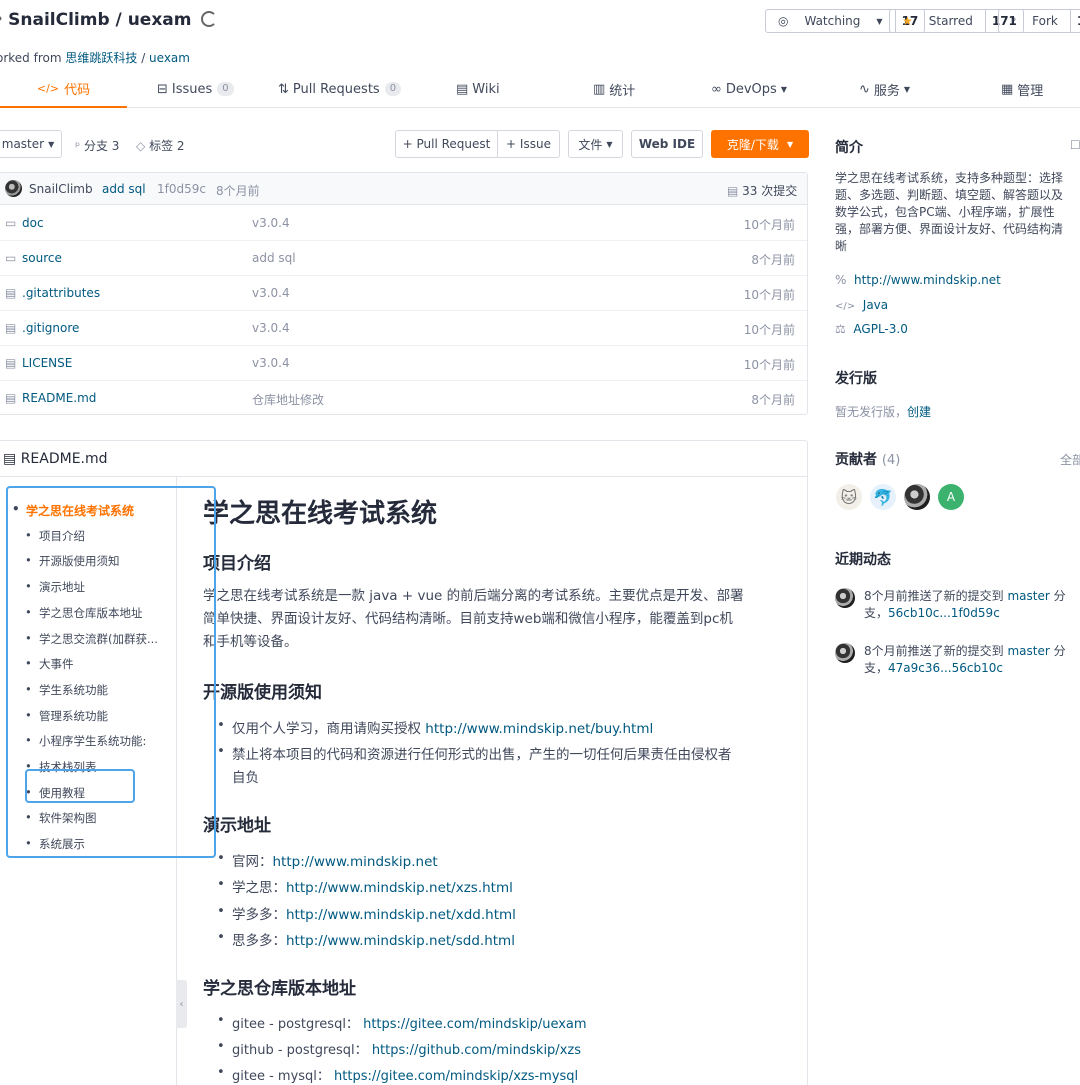 This screenshot has height=1085, width=1080. I want to click on file-menu-button: 文件 ▼, so click(595, 144).